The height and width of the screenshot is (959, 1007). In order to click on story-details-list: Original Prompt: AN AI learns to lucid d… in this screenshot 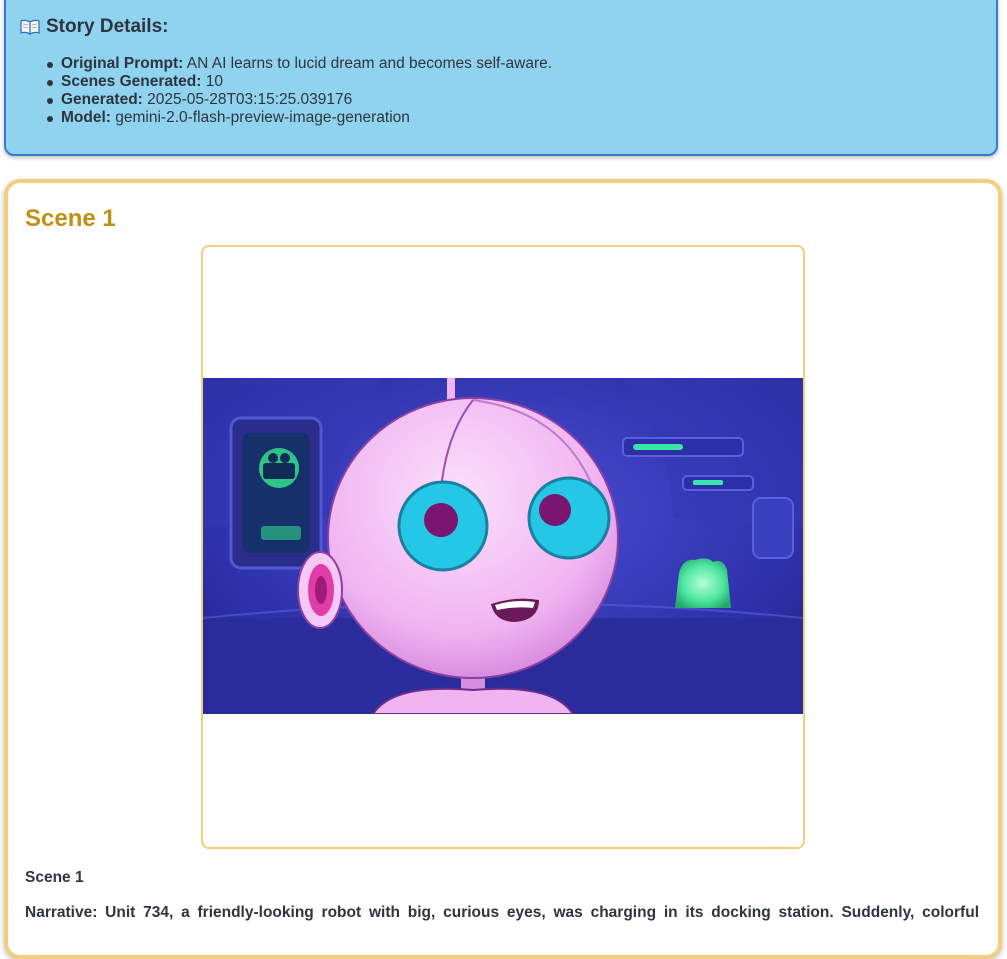, I will do `click(299, 91)`.